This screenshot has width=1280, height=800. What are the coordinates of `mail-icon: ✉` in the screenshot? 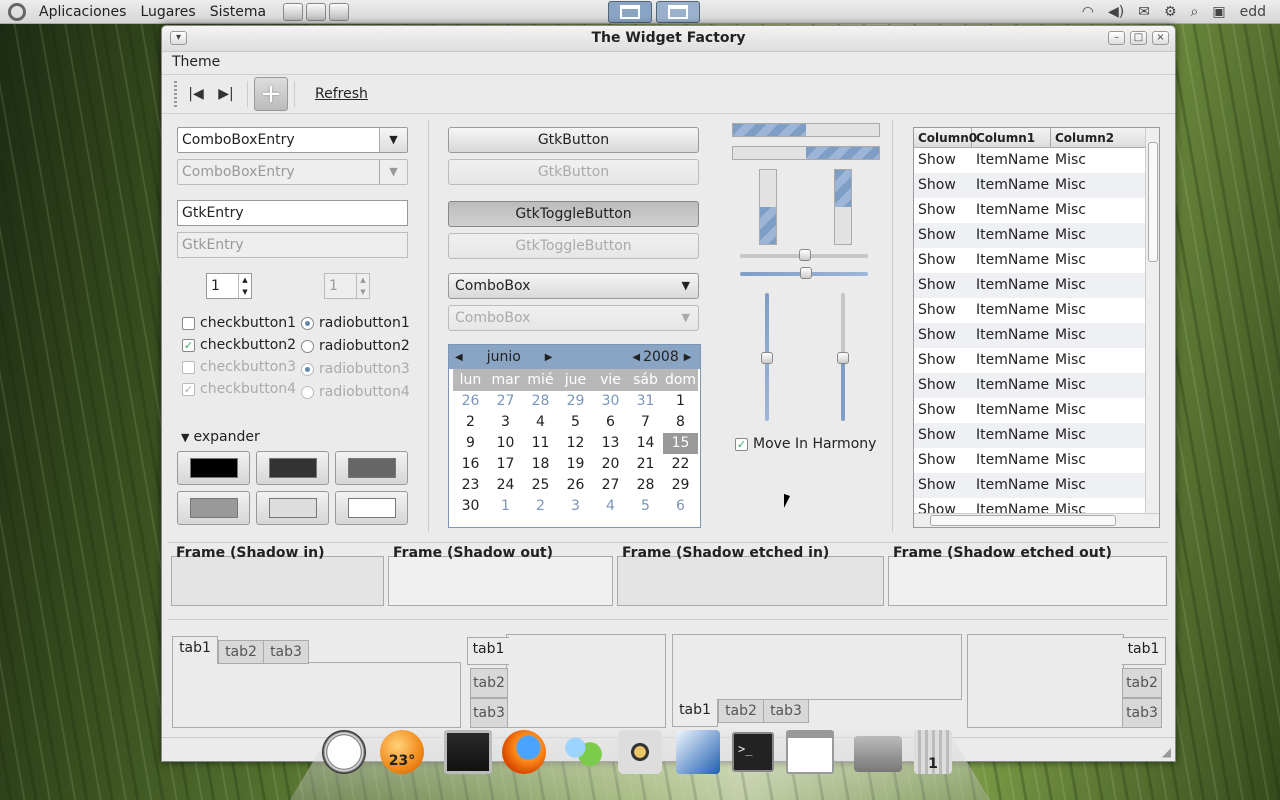 It's located at (1144, 12).